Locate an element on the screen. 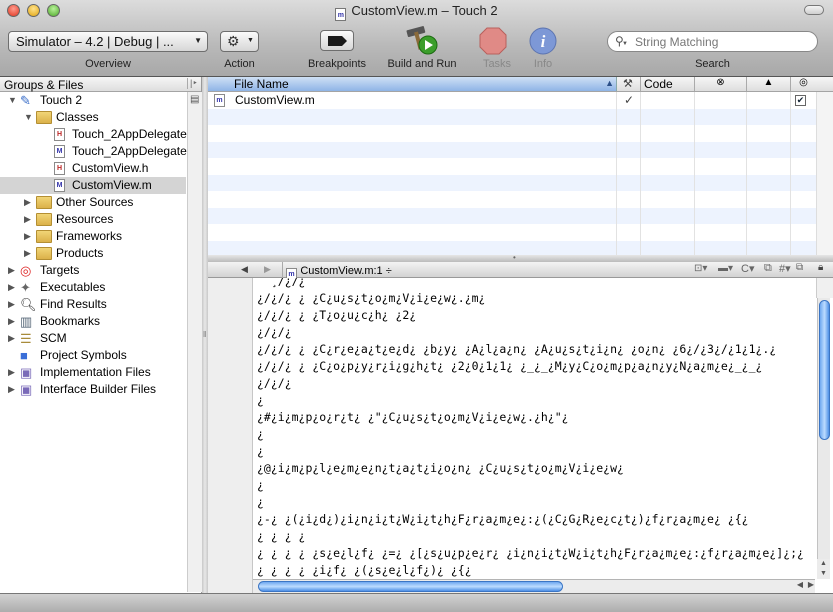 This screenshot has height=612, width=833. code-column-header: Code is located at coordinates (667, 84).